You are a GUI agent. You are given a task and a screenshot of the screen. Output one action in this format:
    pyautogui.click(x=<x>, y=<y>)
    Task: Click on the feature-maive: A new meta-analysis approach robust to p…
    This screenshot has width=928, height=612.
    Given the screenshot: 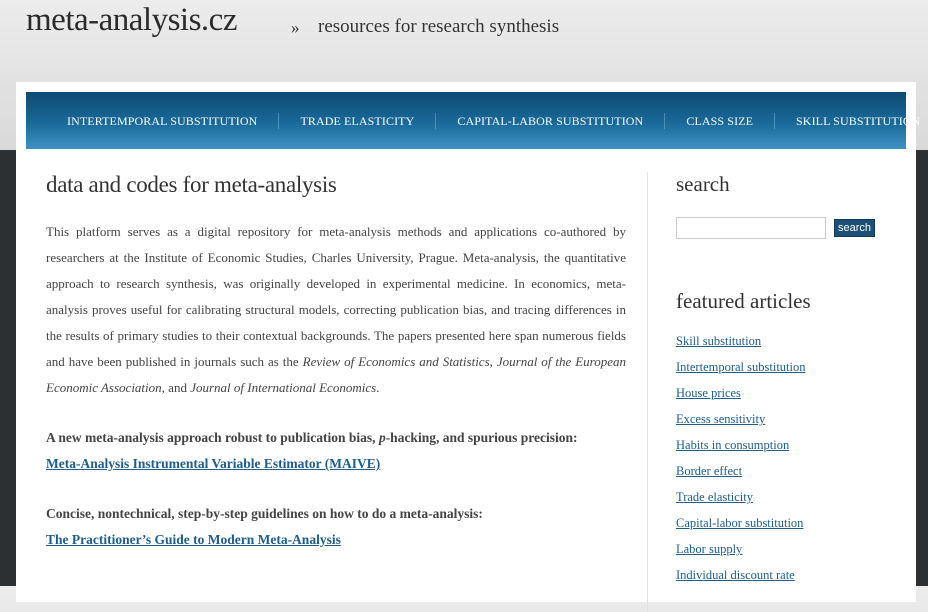 What is the action you would take?
    pyautogui.click(x=336, y=451)
    